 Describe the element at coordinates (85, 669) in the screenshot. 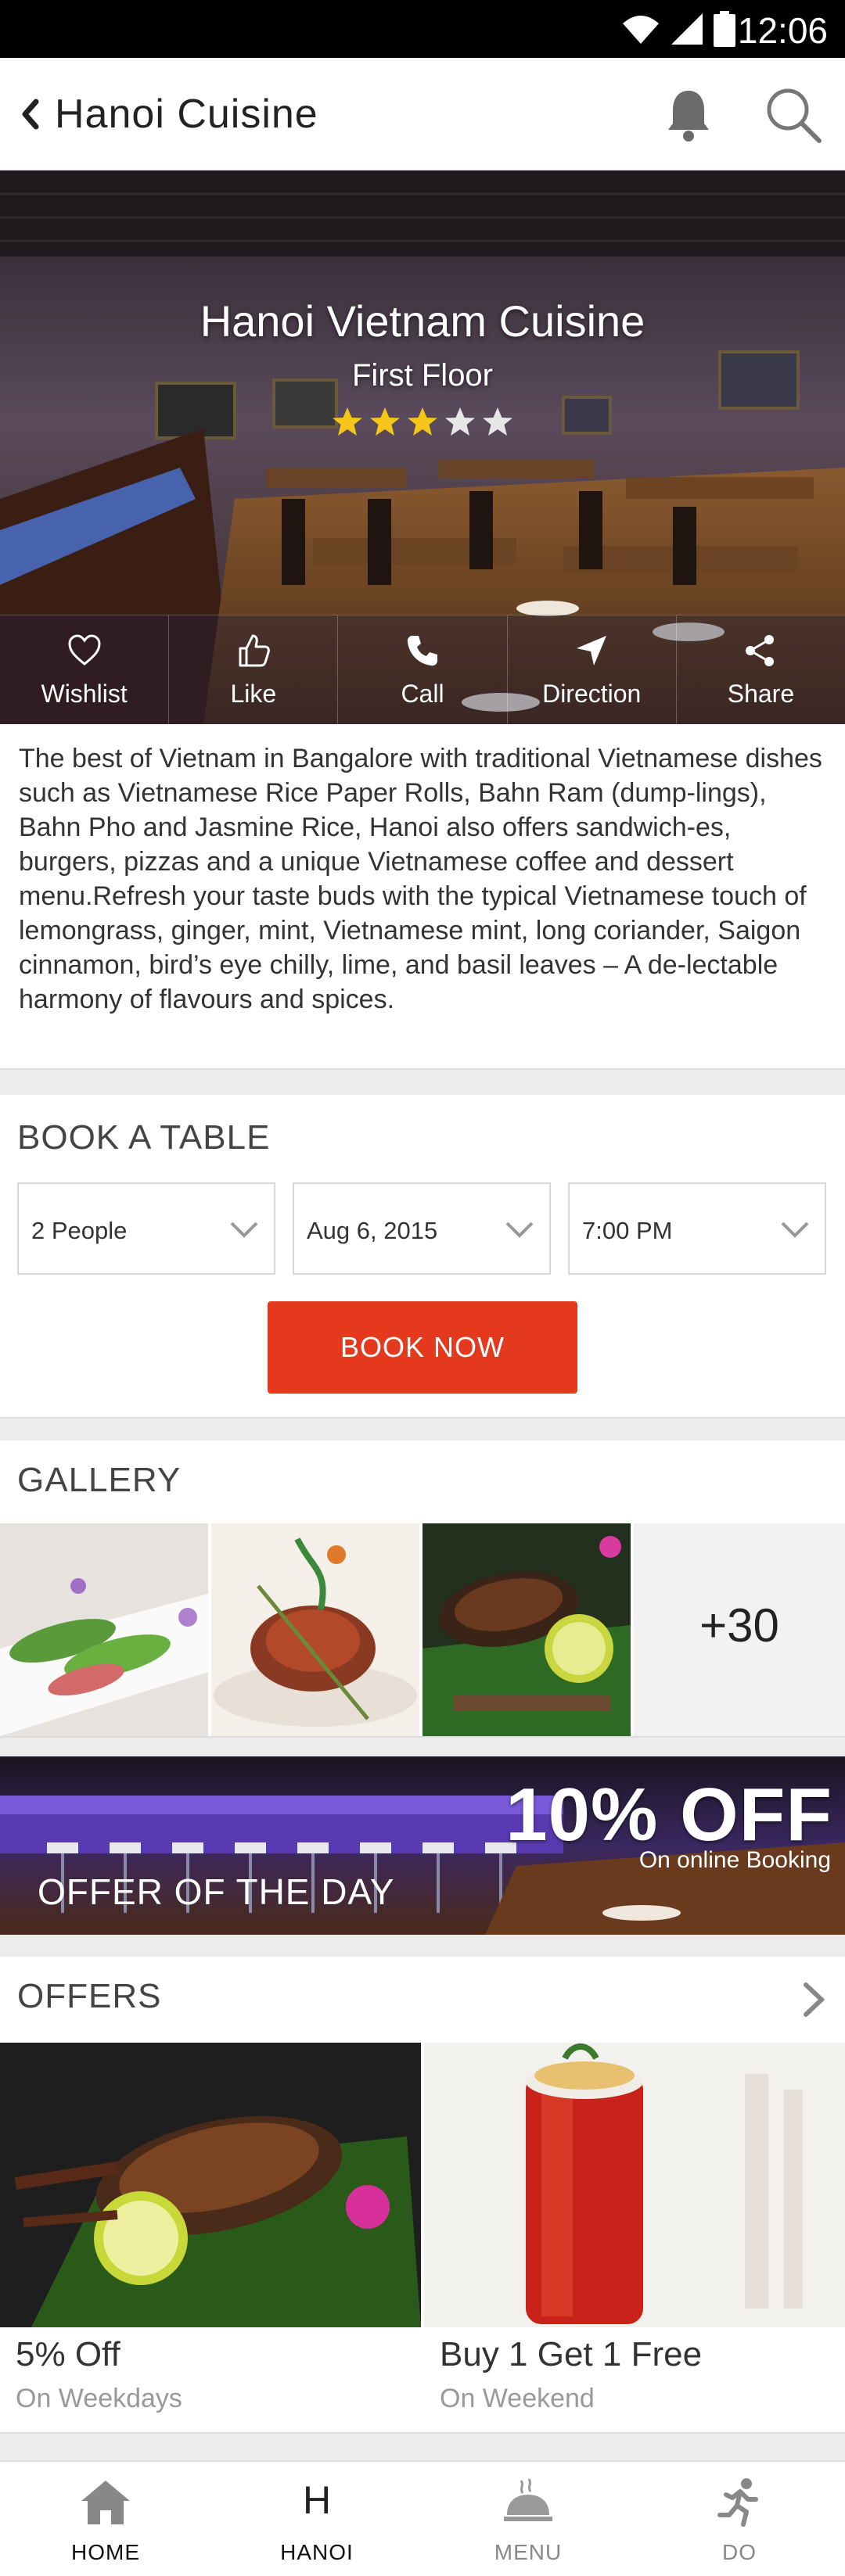

I see `wishlist-button: Wishlist` at that location.